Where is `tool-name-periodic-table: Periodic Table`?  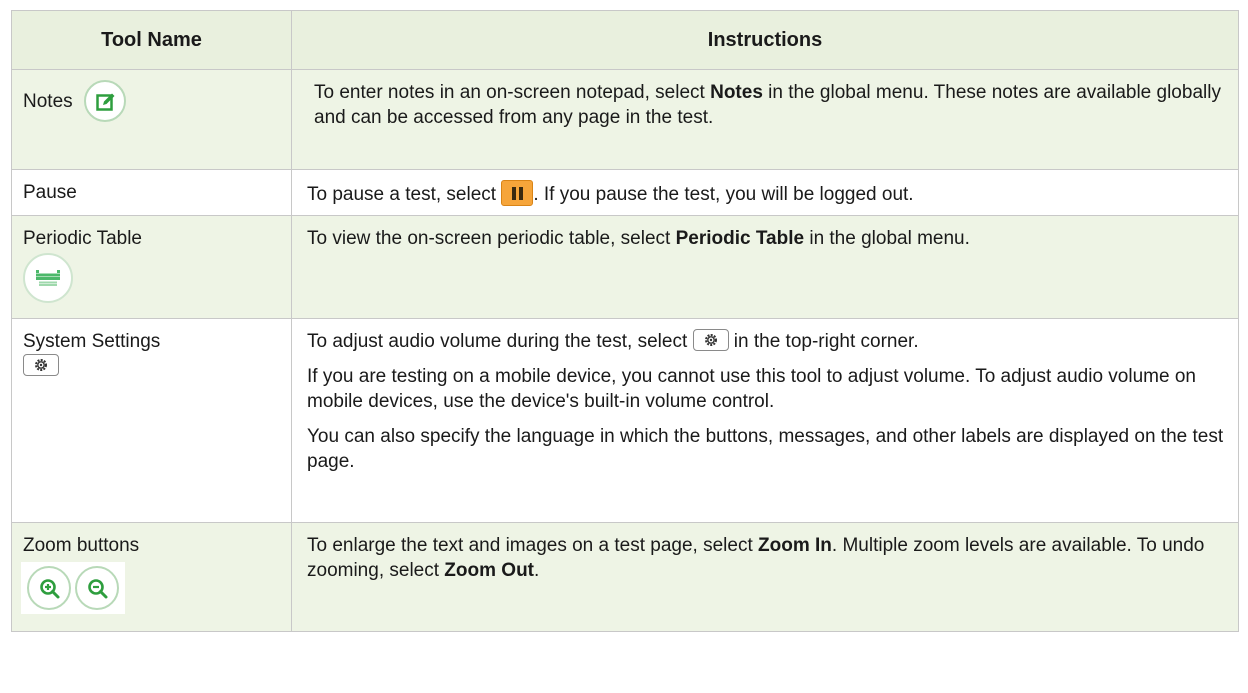
tool-name-periodic-table: Periodic Table is located at coordinates (83, 238).